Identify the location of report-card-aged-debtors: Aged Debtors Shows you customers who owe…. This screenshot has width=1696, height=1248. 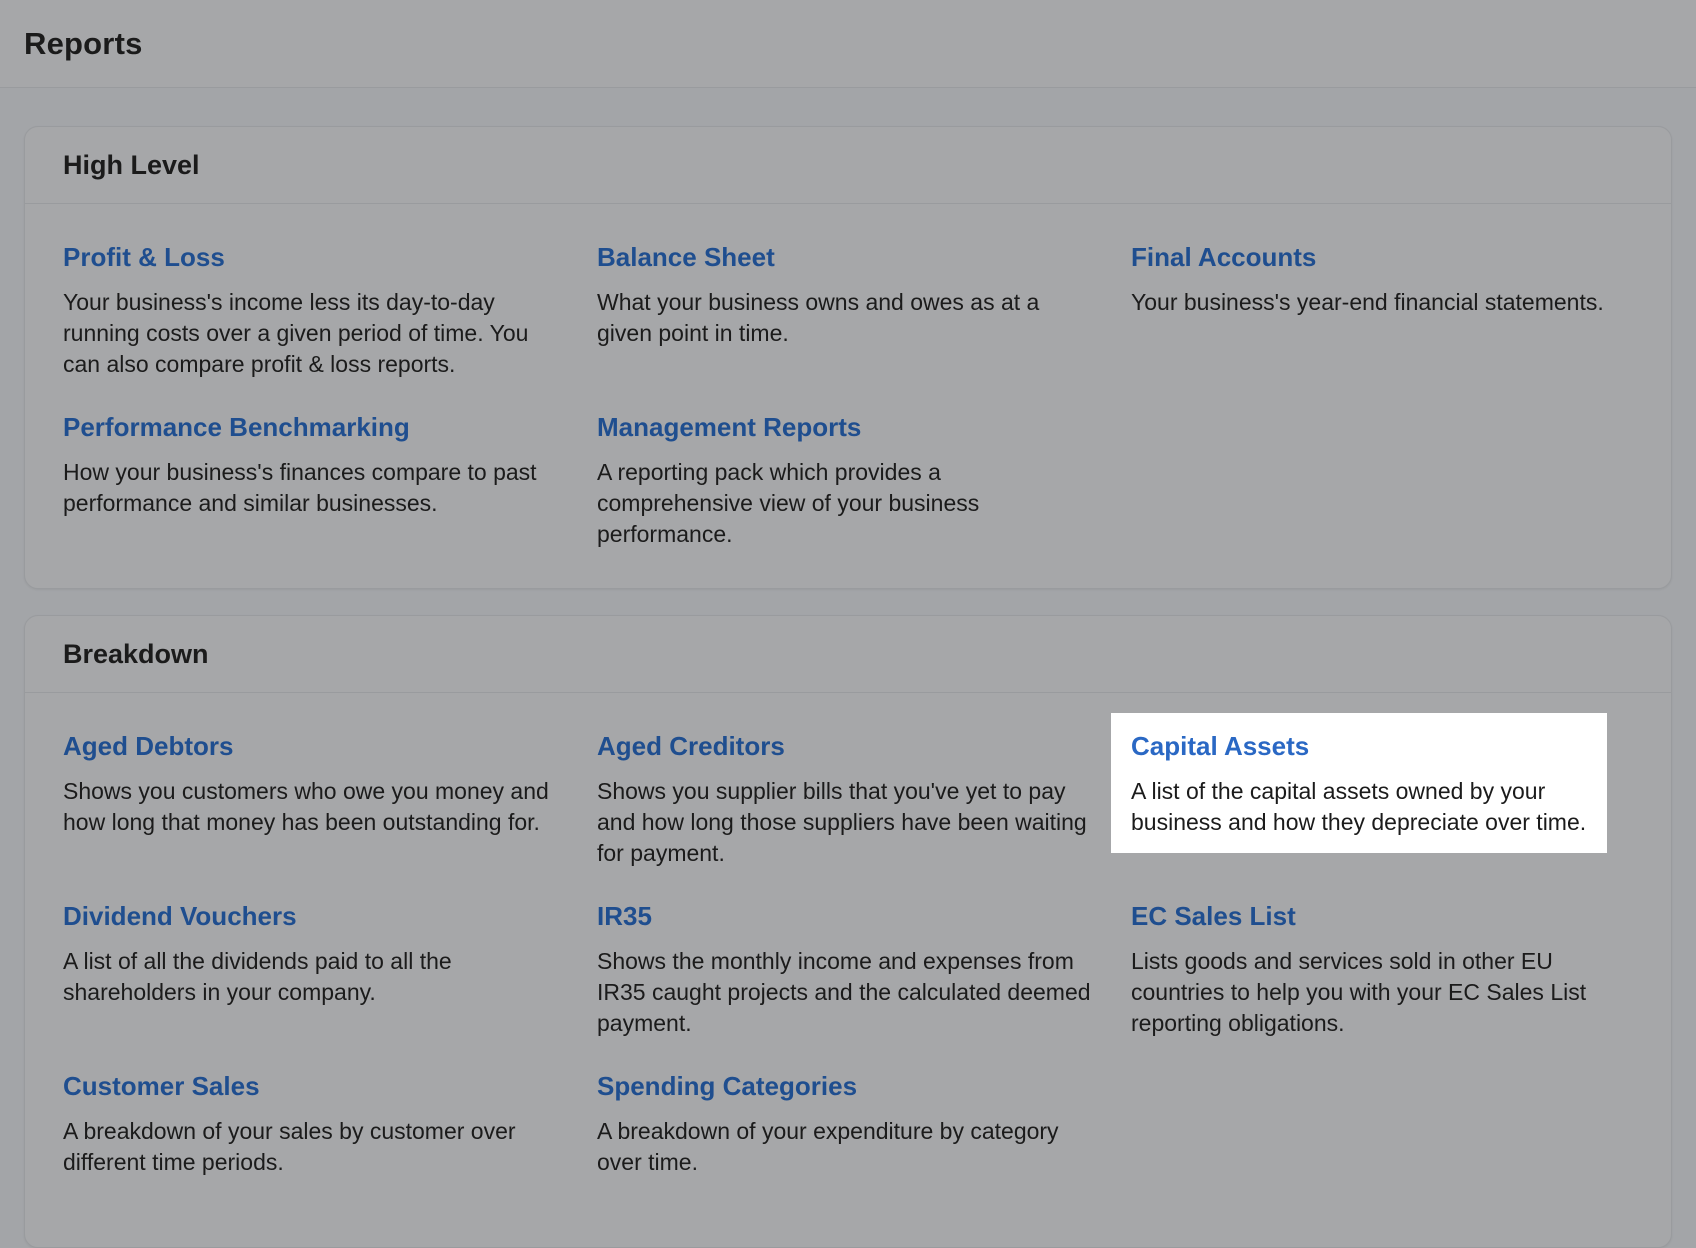
(310, 798).